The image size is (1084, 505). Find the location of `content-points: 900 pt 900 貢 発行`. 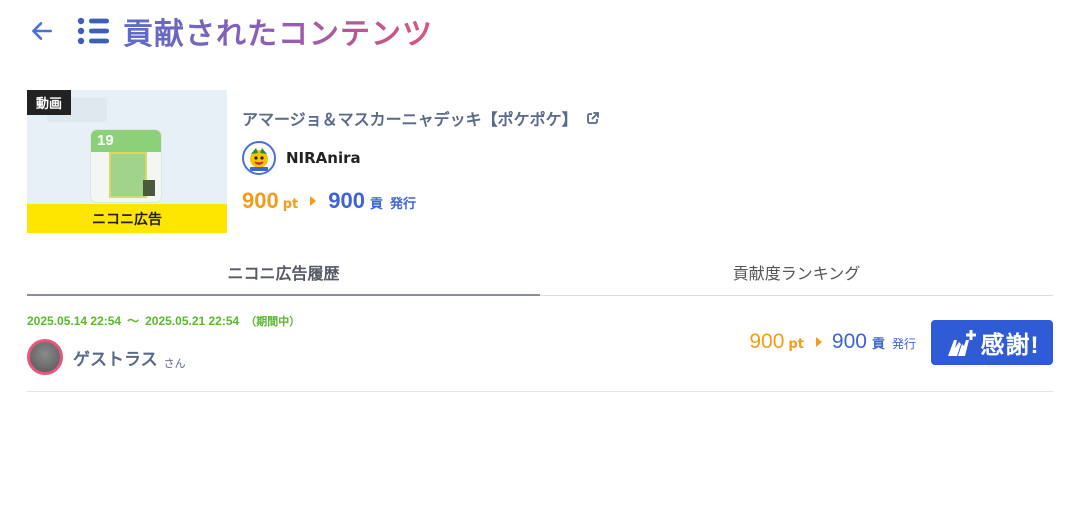

content-points: 900 pt 900 貢 発行 is located at coordinates (329, 201).